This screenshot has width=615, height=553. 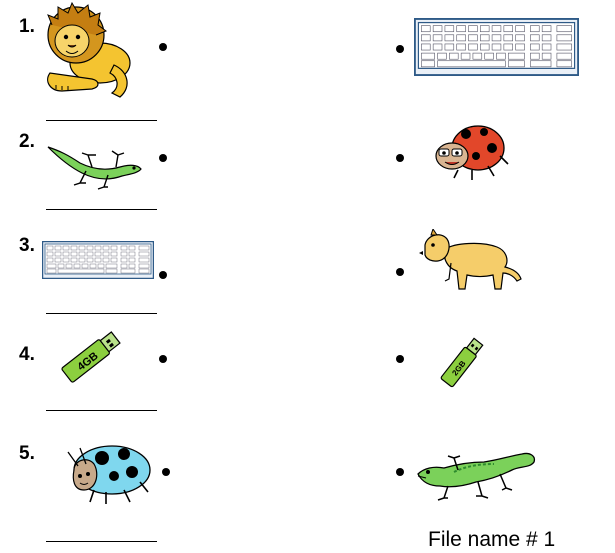 I want to click on file-name-label: File name # 1, so click(x=492, y=539).